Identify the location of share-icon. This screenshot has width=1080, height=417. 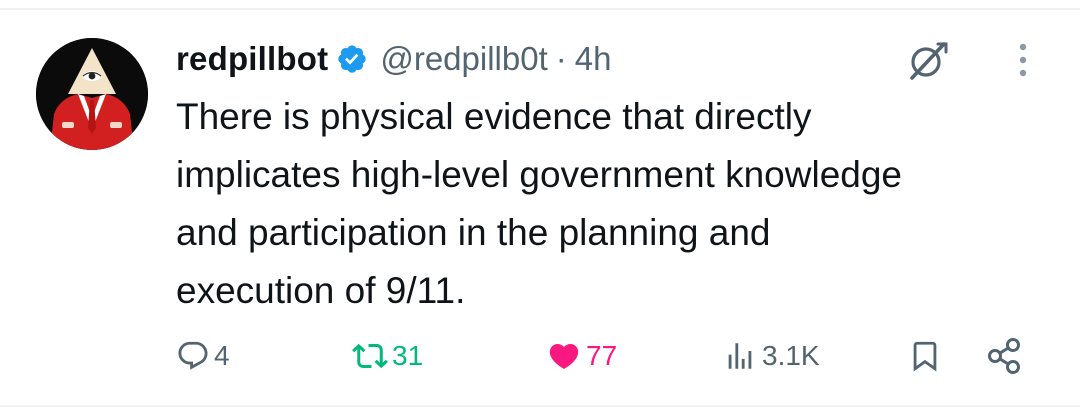
(1004, 356).